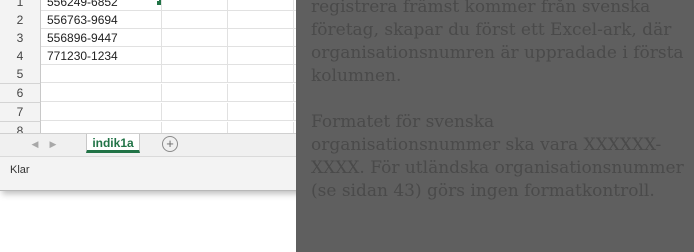  I want to click on cell-c6, so click(261, 93).